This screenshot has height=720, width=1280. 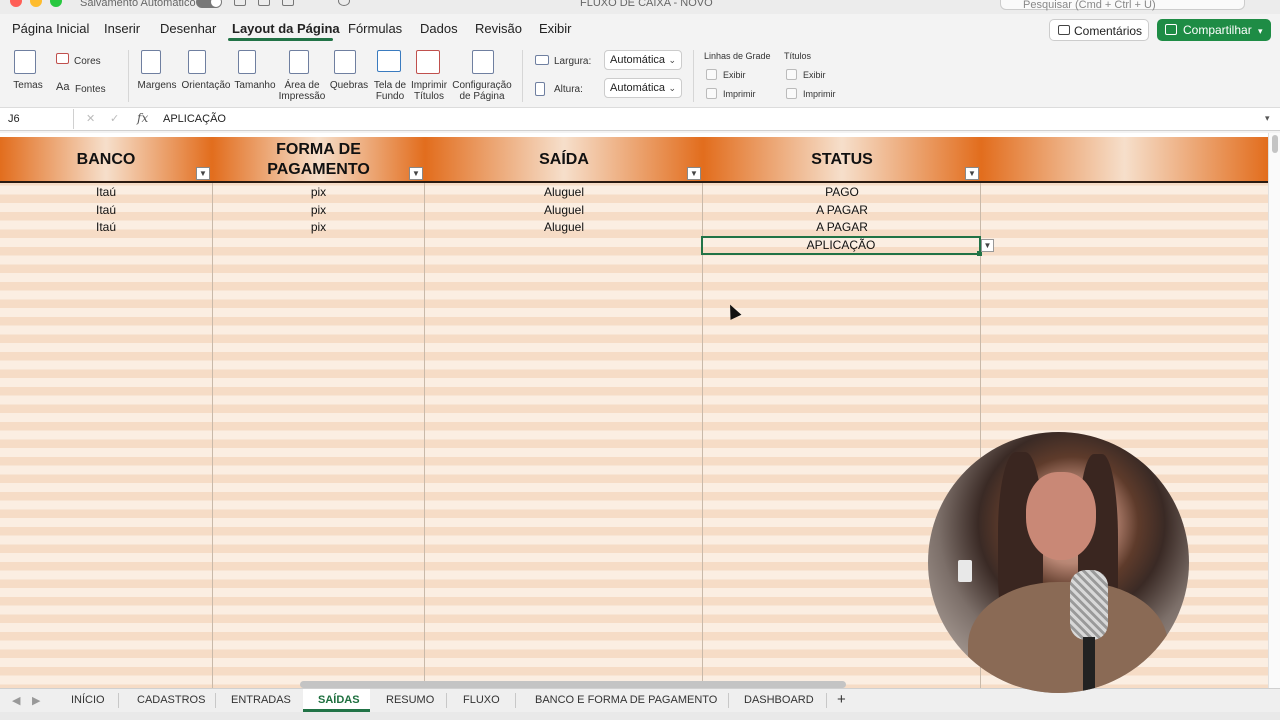 I want to click on tab-desenhar: Desenhar, so click(x=188, y=28).